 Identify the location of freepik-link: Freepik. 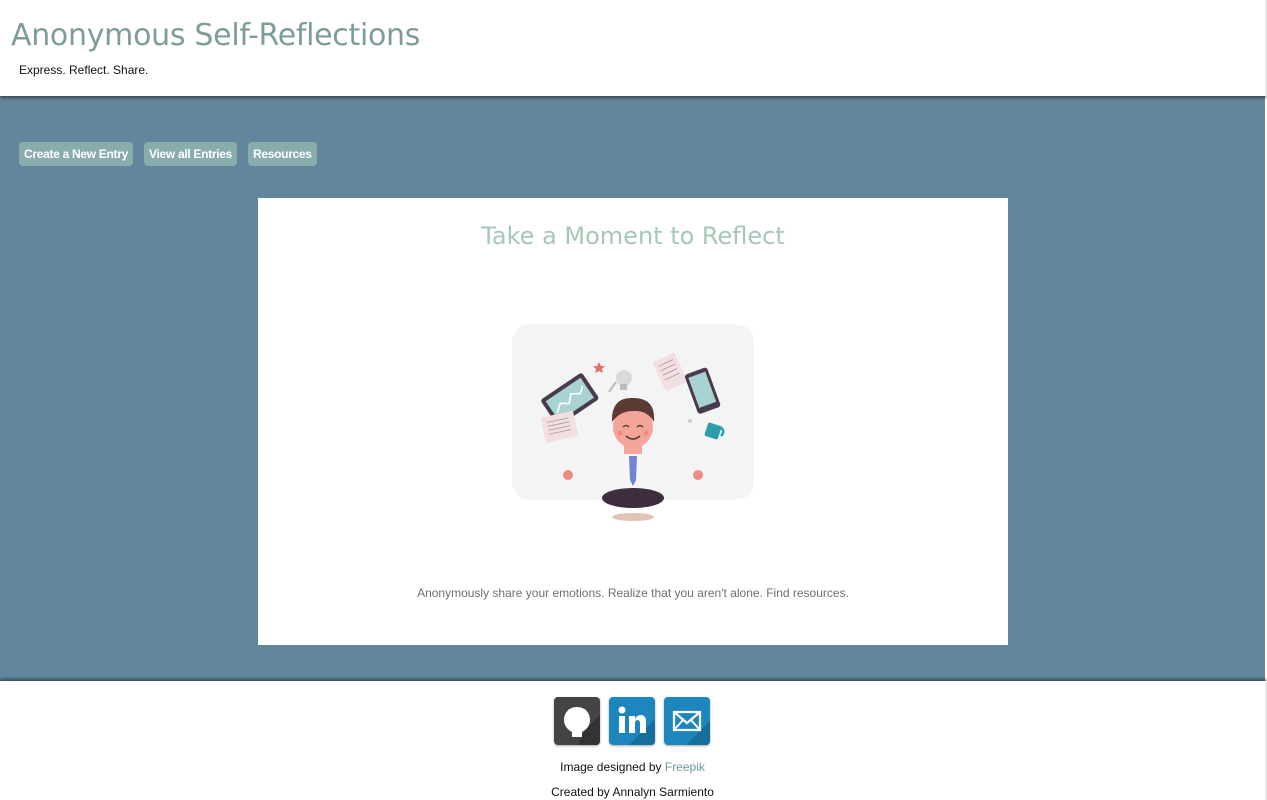
(685, 767).